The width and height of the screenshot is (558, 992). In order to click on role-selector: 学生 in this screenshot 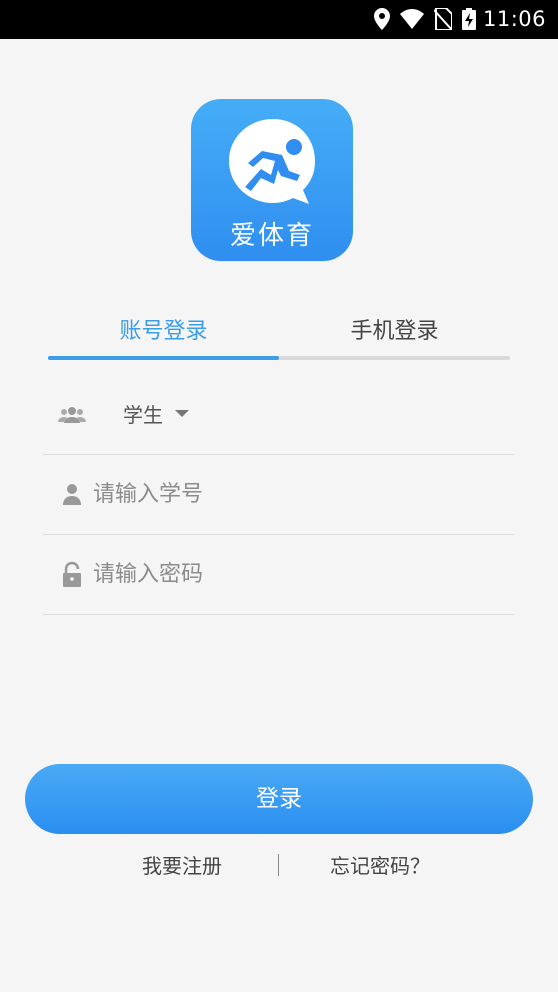, I will do `click(278, 415)`.